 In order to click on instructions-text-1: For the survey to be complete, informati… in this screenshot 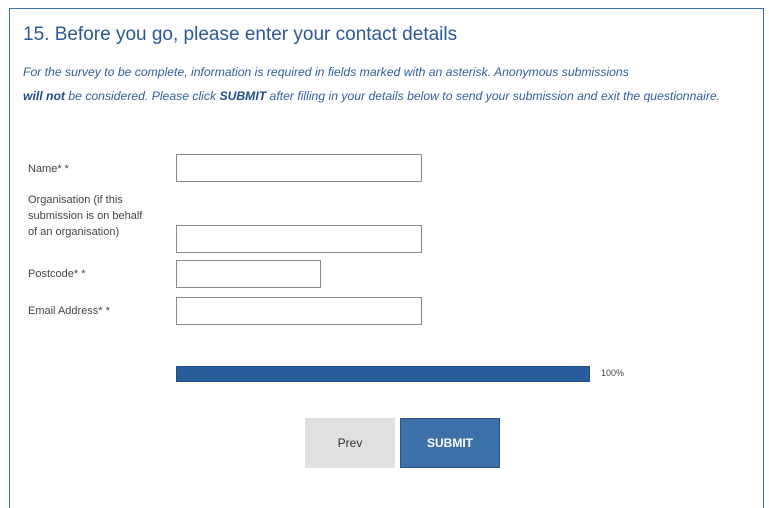, I will do `click(326, 72)`.